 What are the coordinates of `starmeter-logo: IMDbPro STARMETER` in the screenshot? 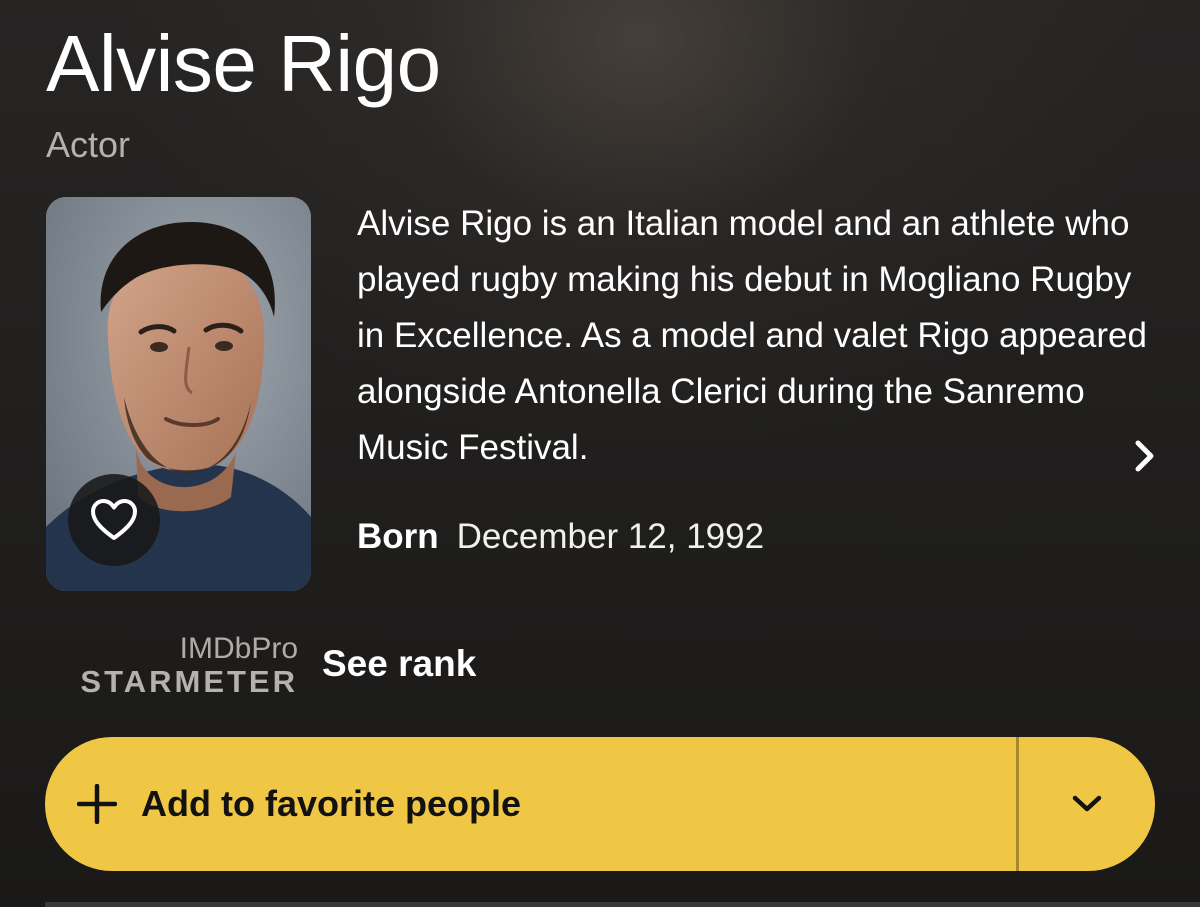 It's located at (177, 667).